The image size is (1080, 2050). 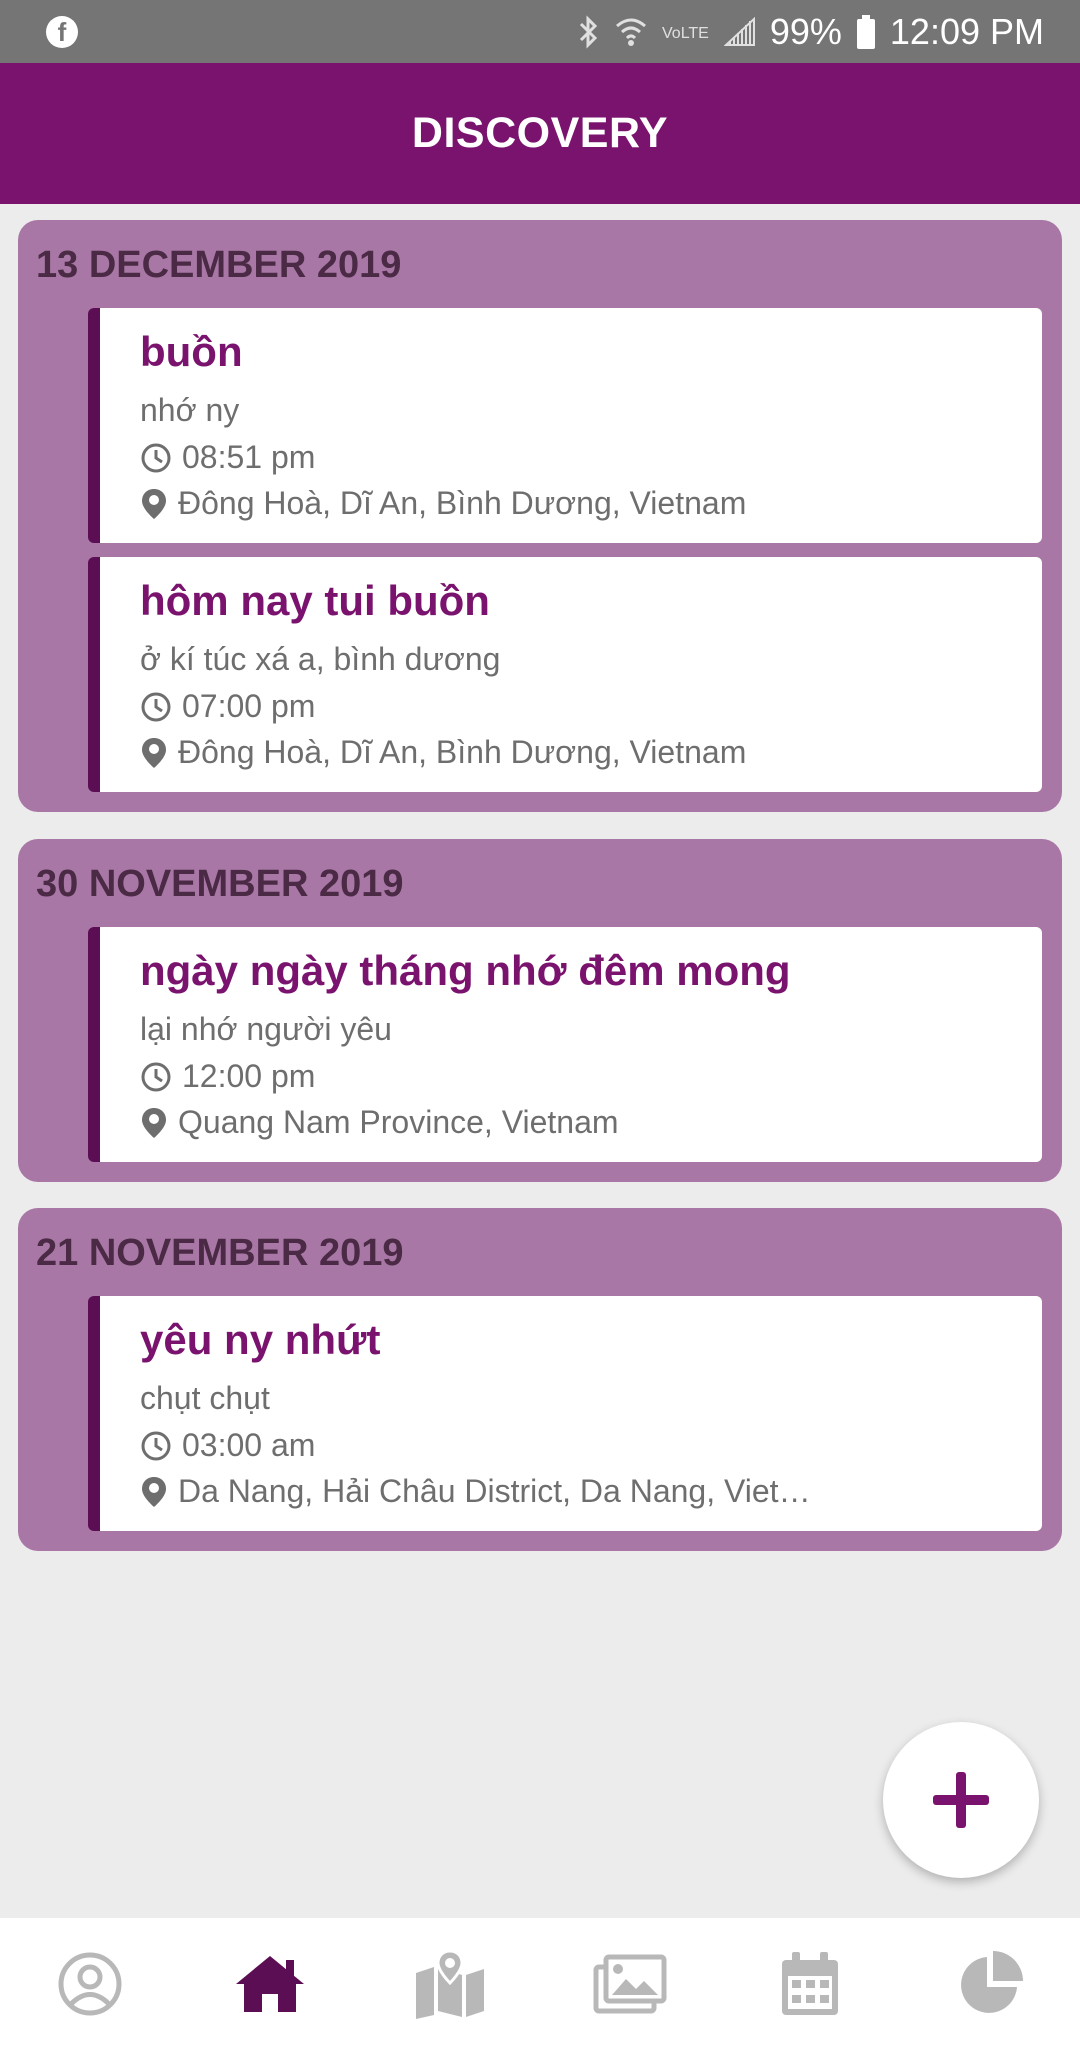 What do you see at coordinates (966, 31) in the screenshot?
I see `clock: 12:09 PM` at bounding box center [966, 31].